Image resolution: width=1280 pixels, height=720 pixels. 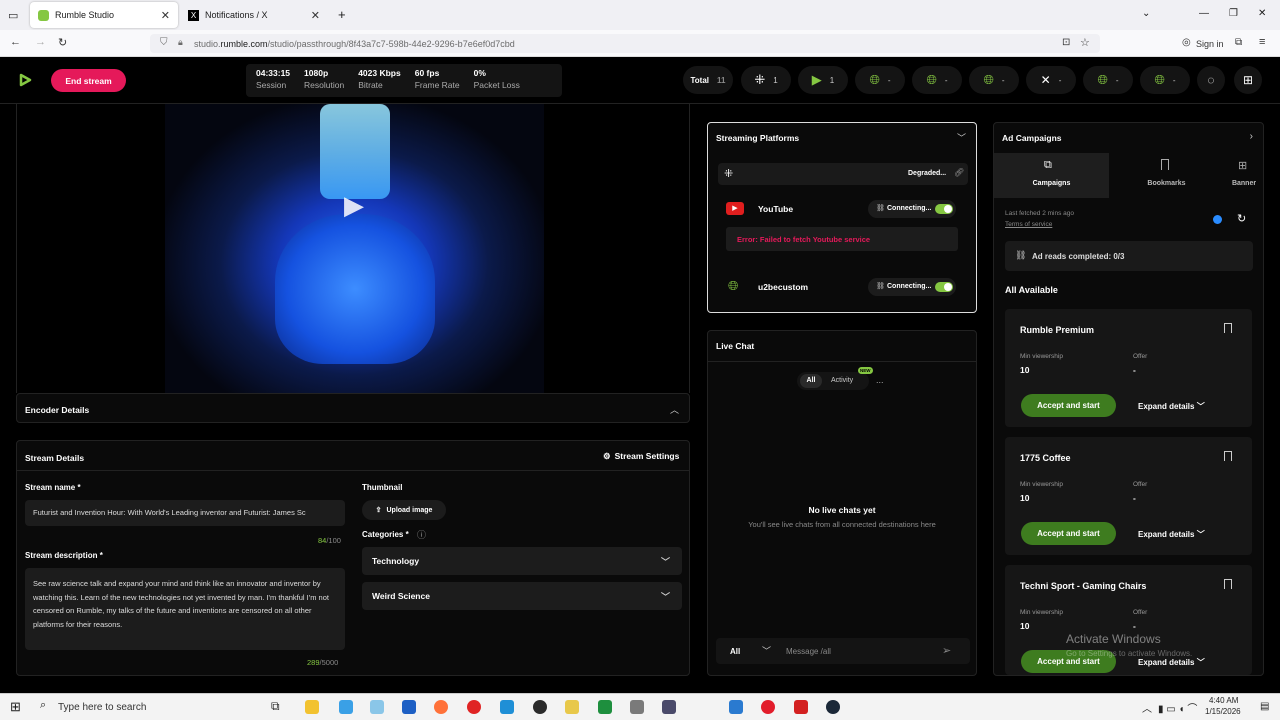 What do you see at coordinates (1108, 80) in the screenshot?
I see `destination-pill-7: 🌐︎ -` at bounding box center [1108, 80].